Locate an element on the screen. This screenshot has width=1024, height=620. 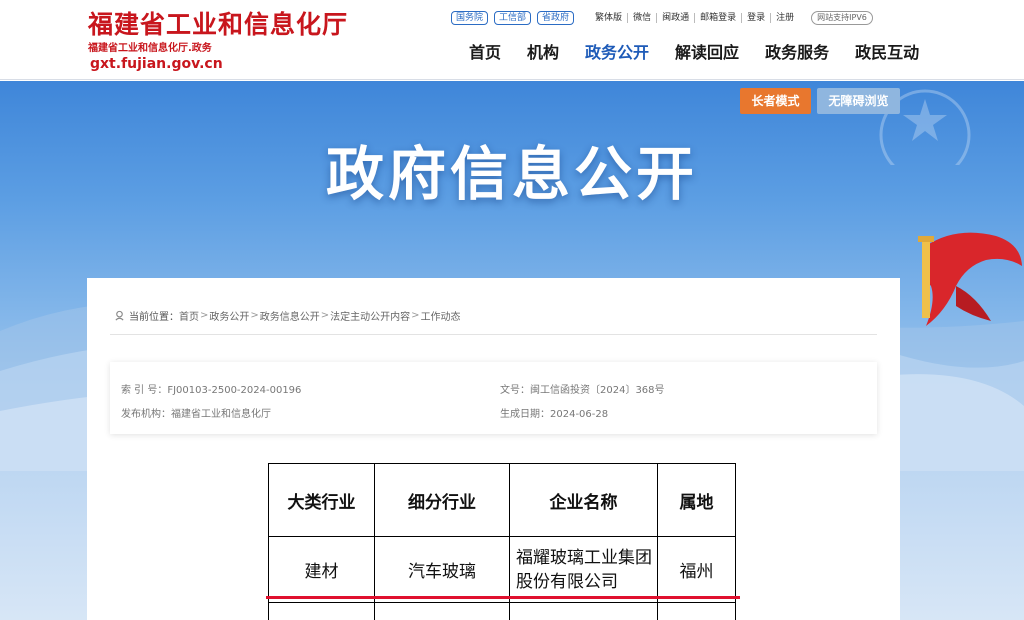
nav-interaction: 政民互动 is located at coordinates (887, 53).